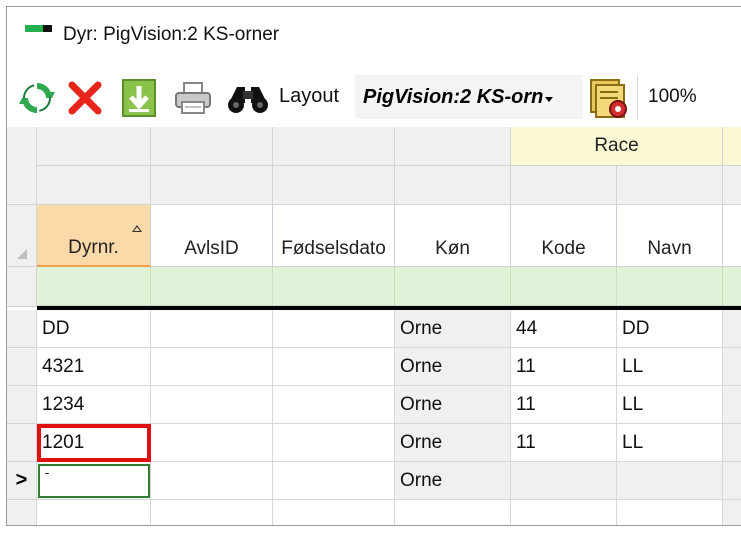 The image size is (741, 534). What do you see at coordinates (211, 248) in the screenshot?
I see `column-label: AvlsID` at bounding box center [211, 248].